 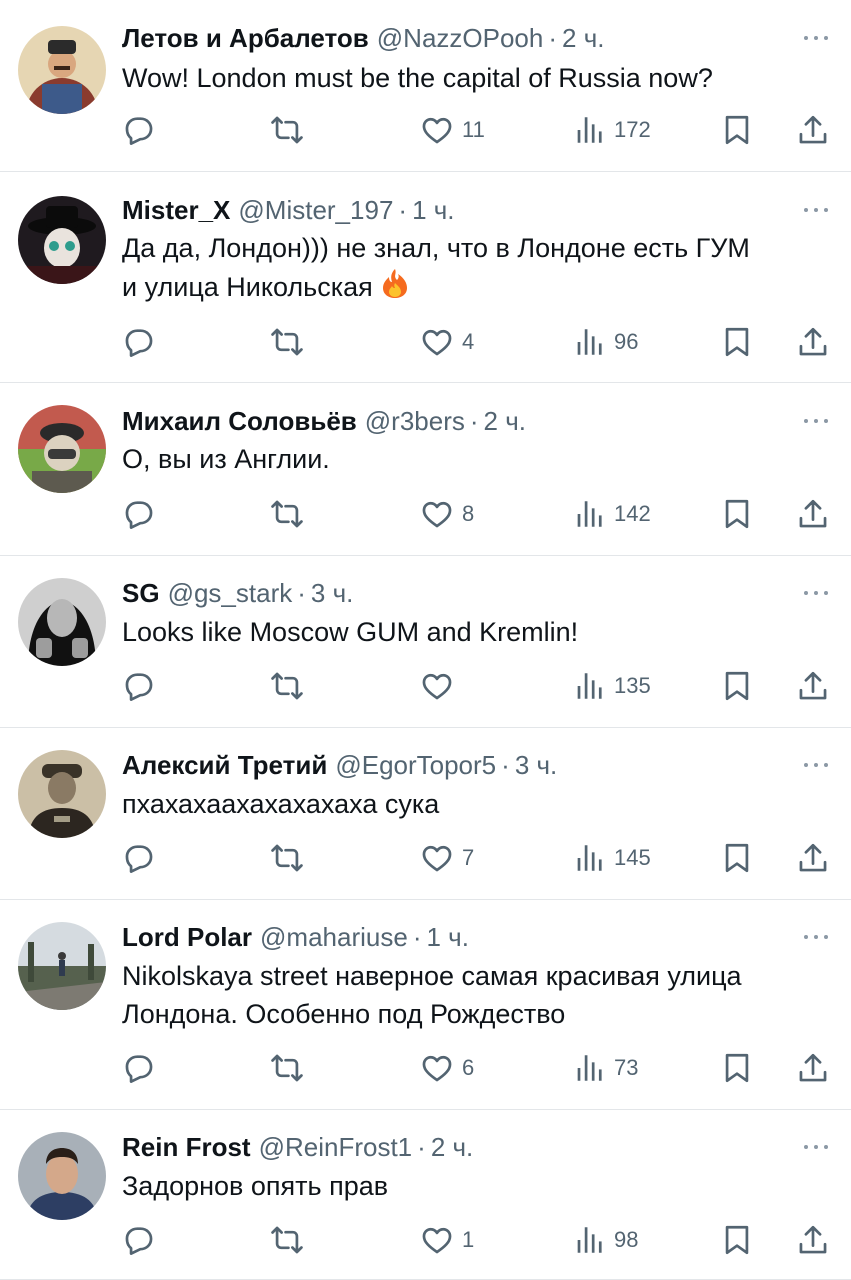 What do you see at coordinates (141, 593) in the screenshot?
I see `display-name: SG` at bounding box center [141, 593].